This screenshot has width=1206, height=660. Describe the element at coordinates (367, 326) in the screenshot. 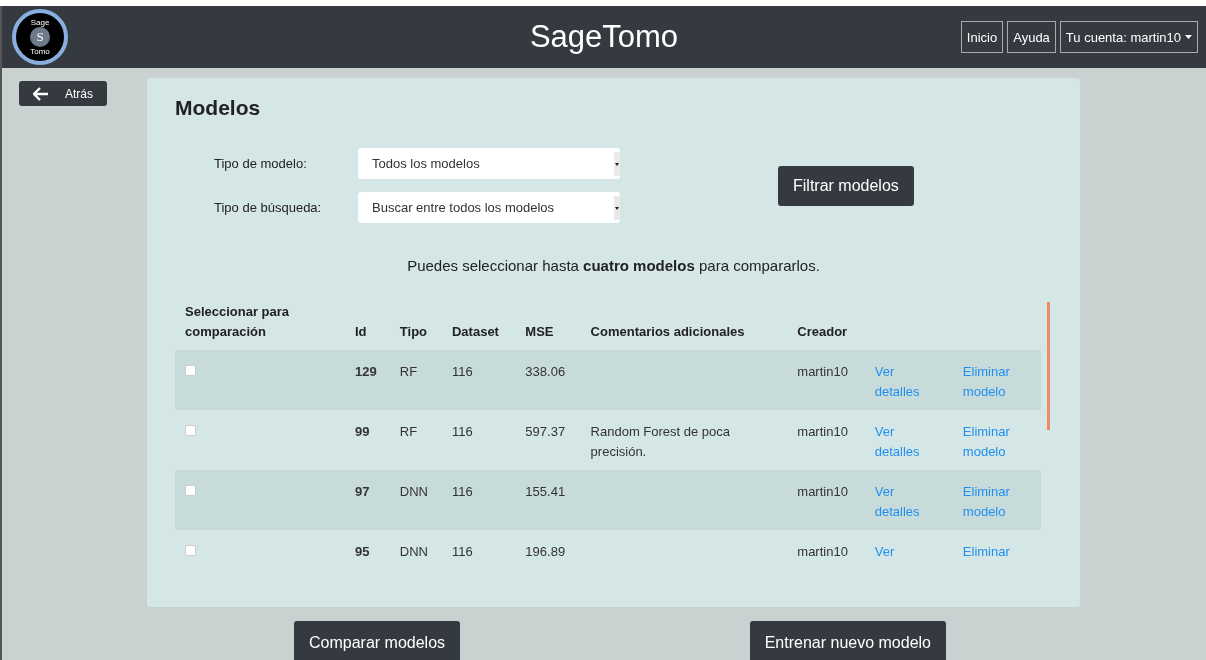

I see `column-header: Id` at that location.